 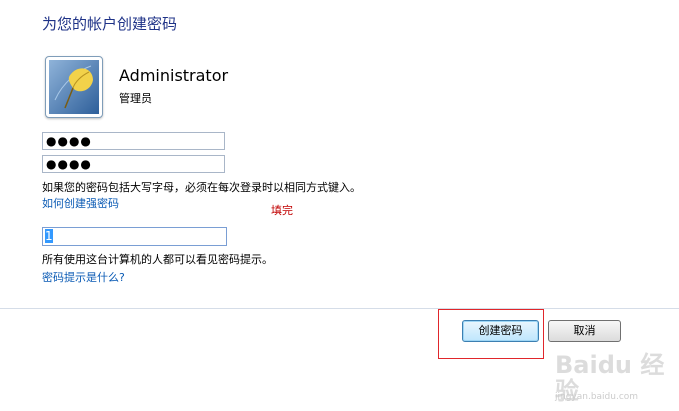 What do you see at coordinates (133, 164) in the screenshot?
I see `confirm-password-field: ●●●●` at bounding box center [133, 164].